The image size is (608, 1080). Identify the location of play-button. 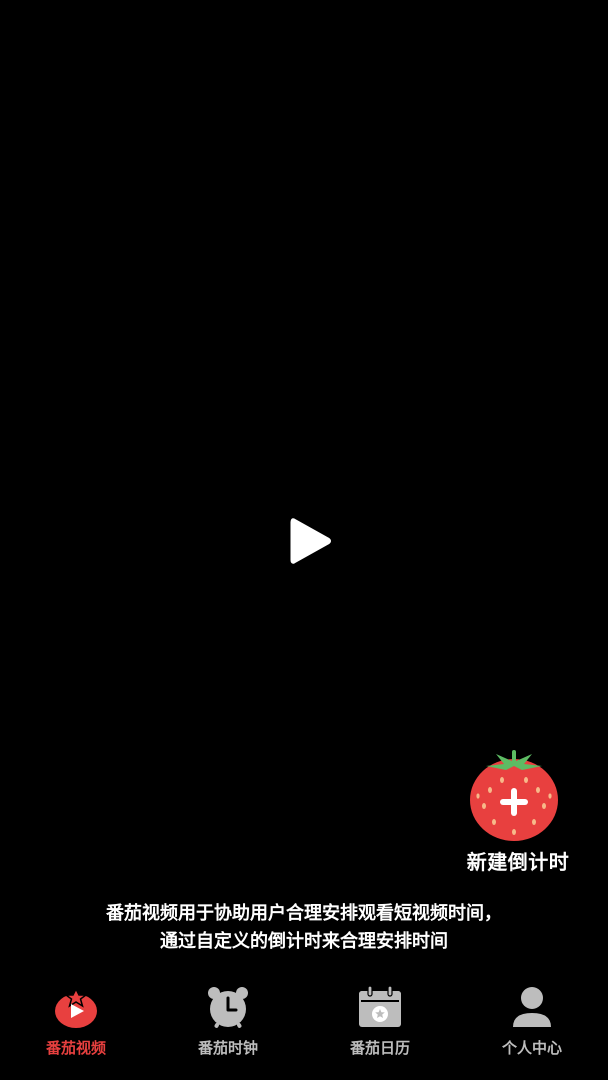
(310, 541).